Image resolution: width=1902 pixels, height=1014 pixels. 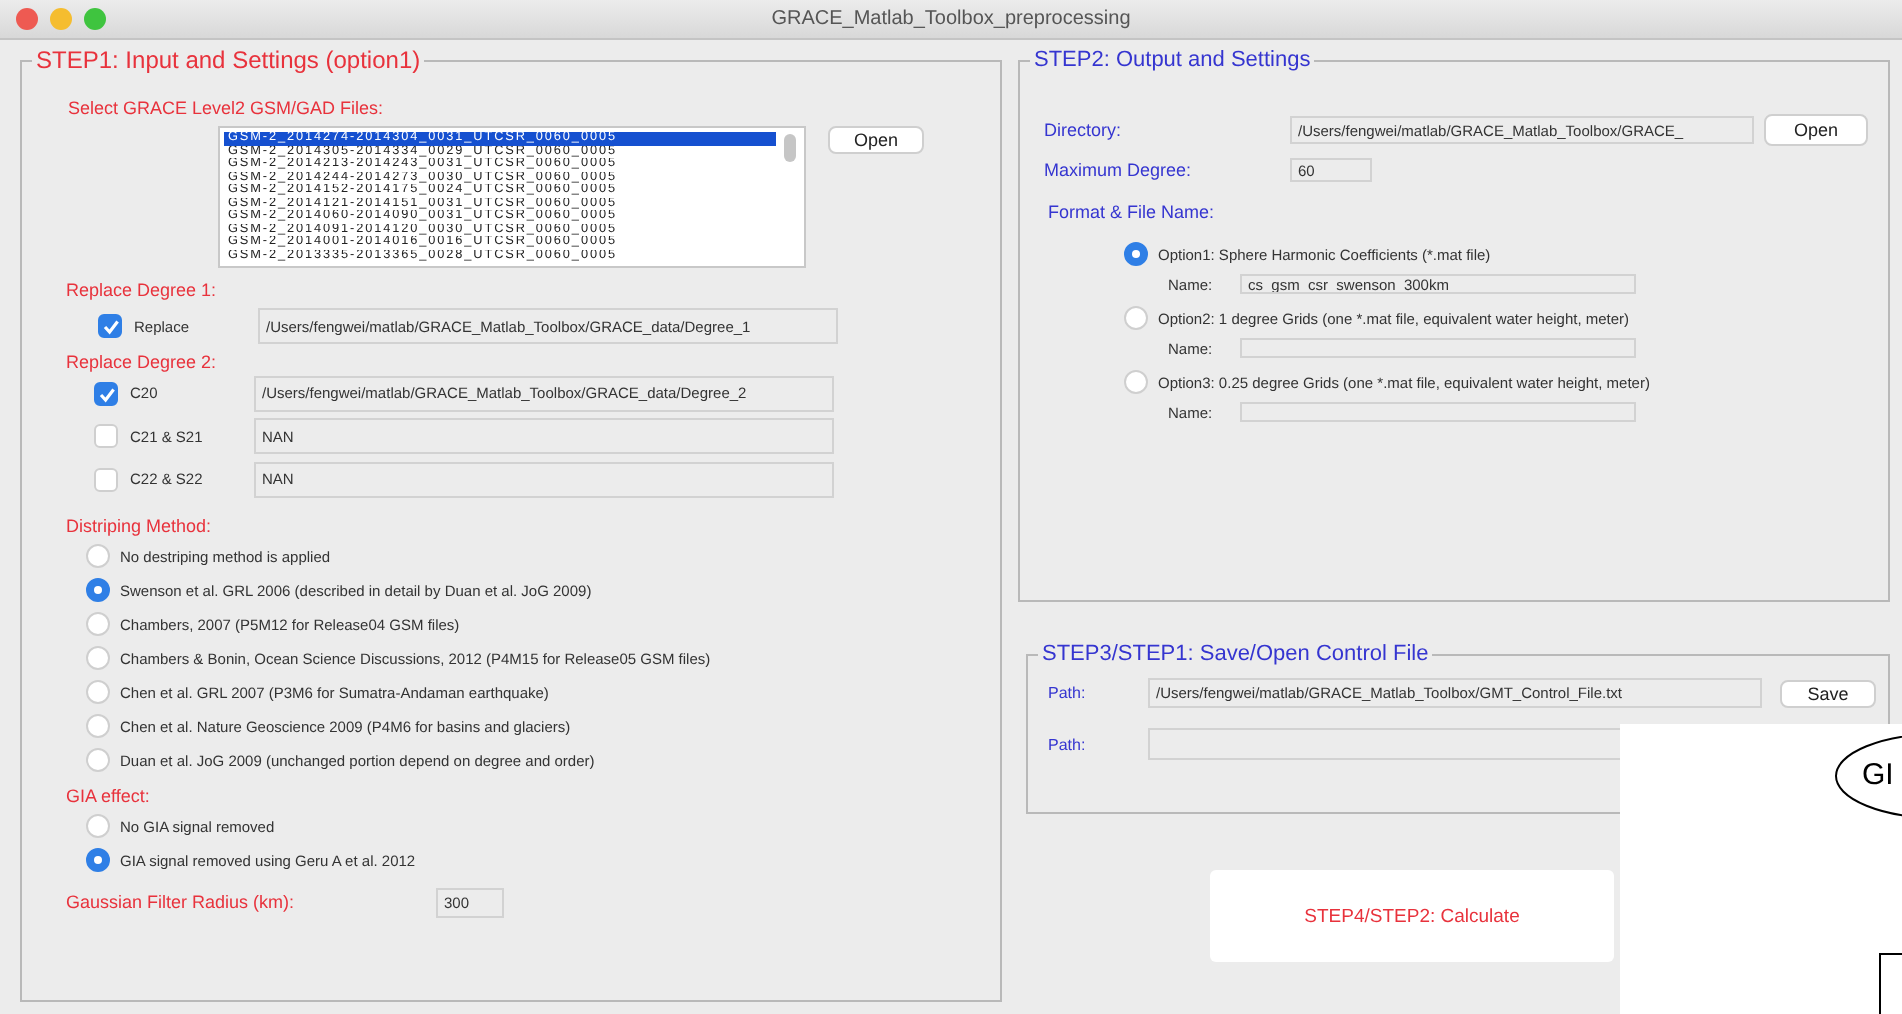 I want to click on shape-label: GI, so click(x=1878, y=775).